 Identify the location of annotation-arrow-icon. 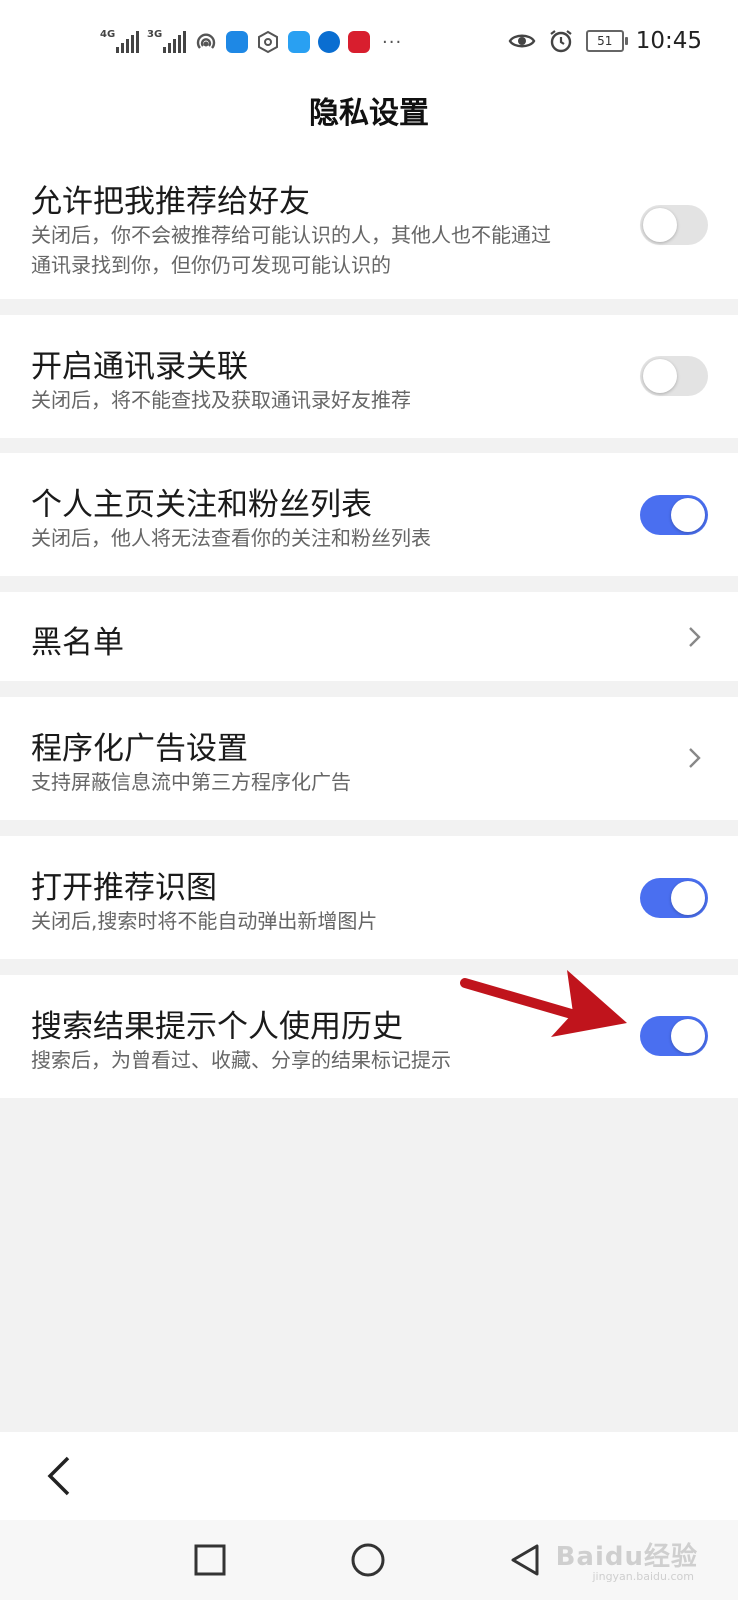
(543, 1003).